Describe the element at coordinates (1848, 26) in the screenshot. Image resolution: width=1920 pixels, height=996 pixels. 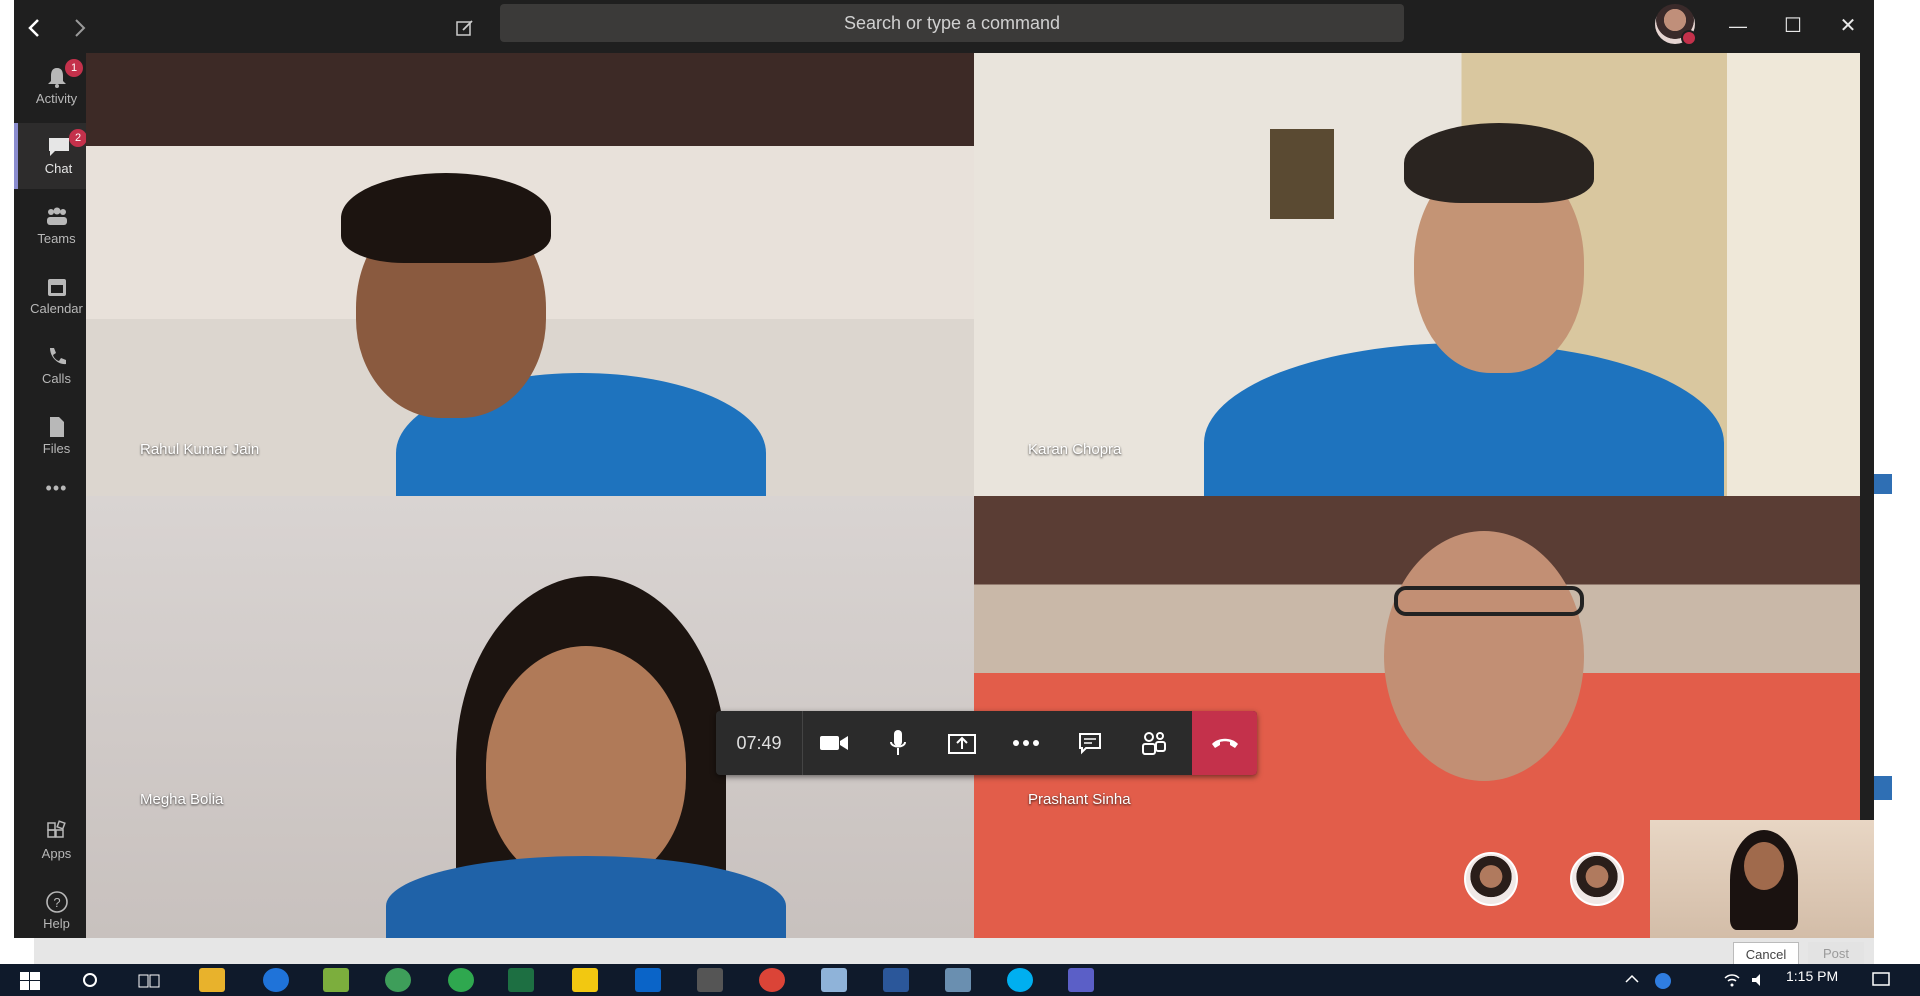
I see `close-button: ✕` at that location.